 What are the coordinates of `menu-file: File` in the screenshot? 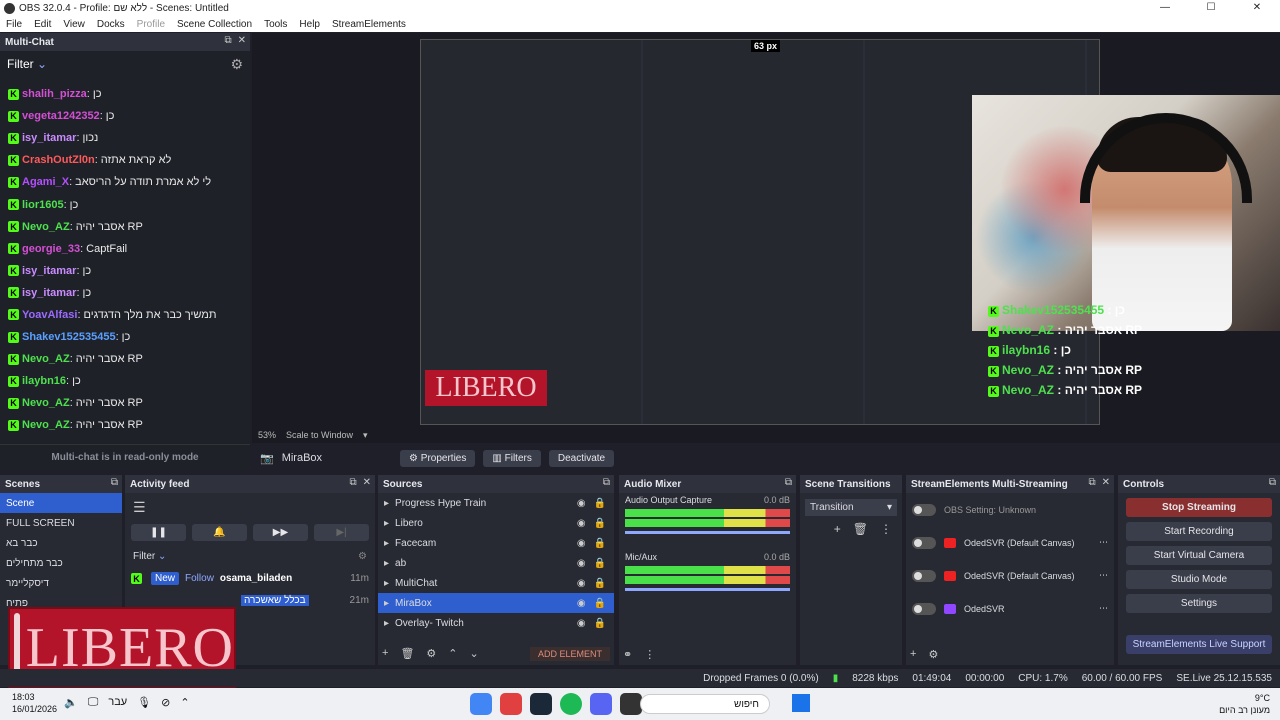 It's located at (14, 24).